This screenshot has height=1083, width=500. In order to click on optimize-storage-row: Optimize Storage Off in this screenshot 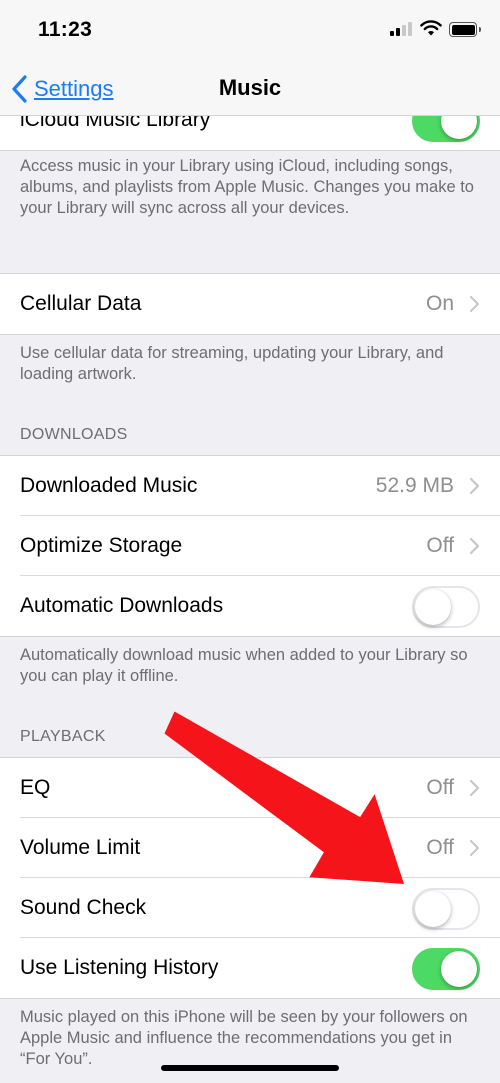, I will do `click(250, 546)`.